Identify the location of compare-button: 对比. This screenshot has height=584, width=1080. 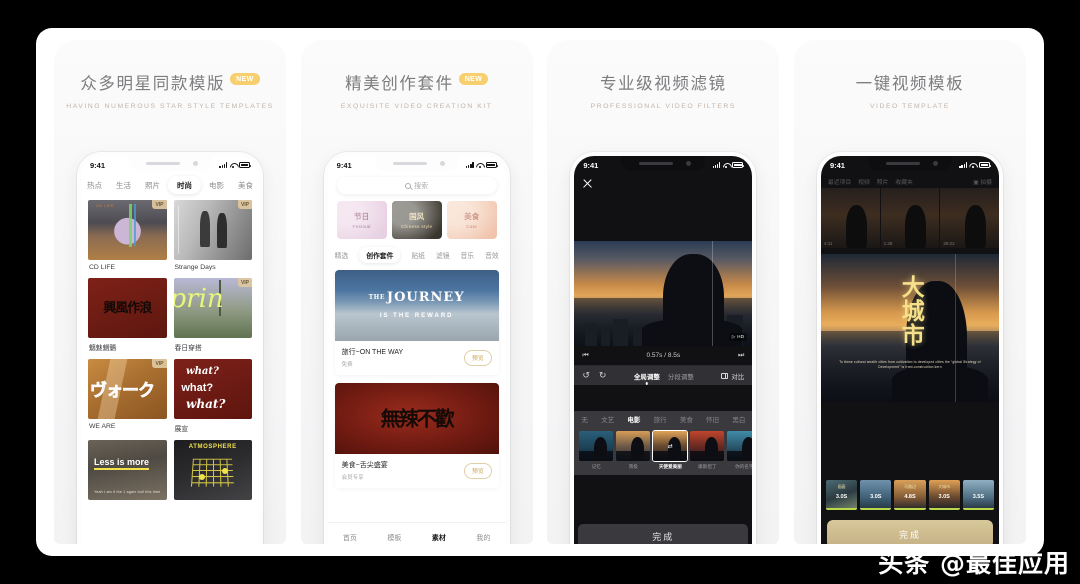
(732, 376).